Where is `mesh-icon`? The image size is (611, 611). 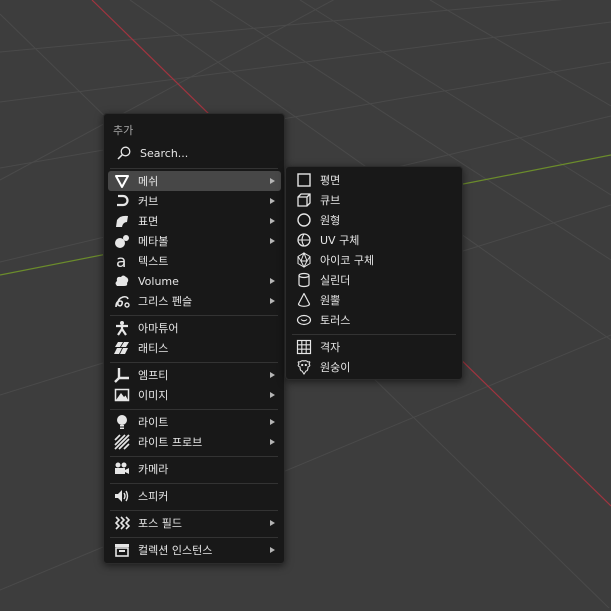 mesh-icon is located at coordinates (122, 181).